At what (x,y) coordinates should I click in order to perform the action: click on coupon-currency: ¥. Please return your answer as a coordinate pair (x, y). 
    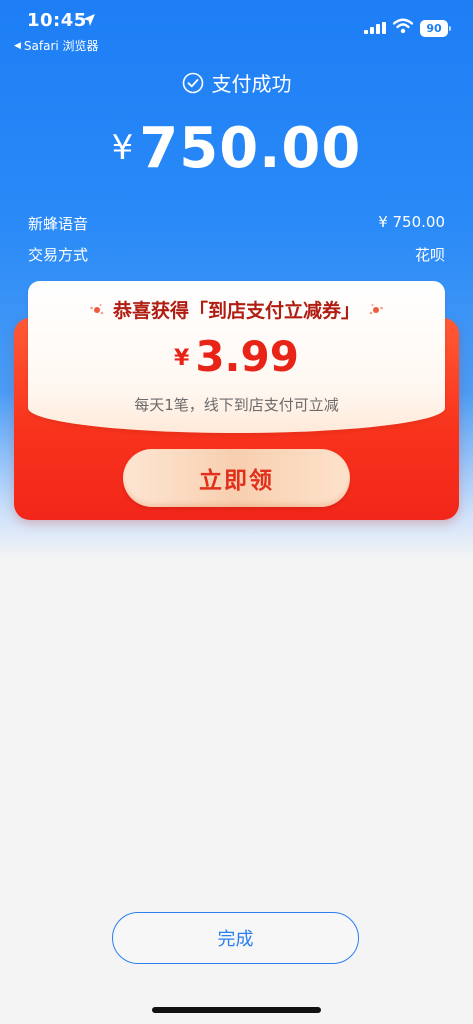
    Looking at the image, I should click on (182, 358).